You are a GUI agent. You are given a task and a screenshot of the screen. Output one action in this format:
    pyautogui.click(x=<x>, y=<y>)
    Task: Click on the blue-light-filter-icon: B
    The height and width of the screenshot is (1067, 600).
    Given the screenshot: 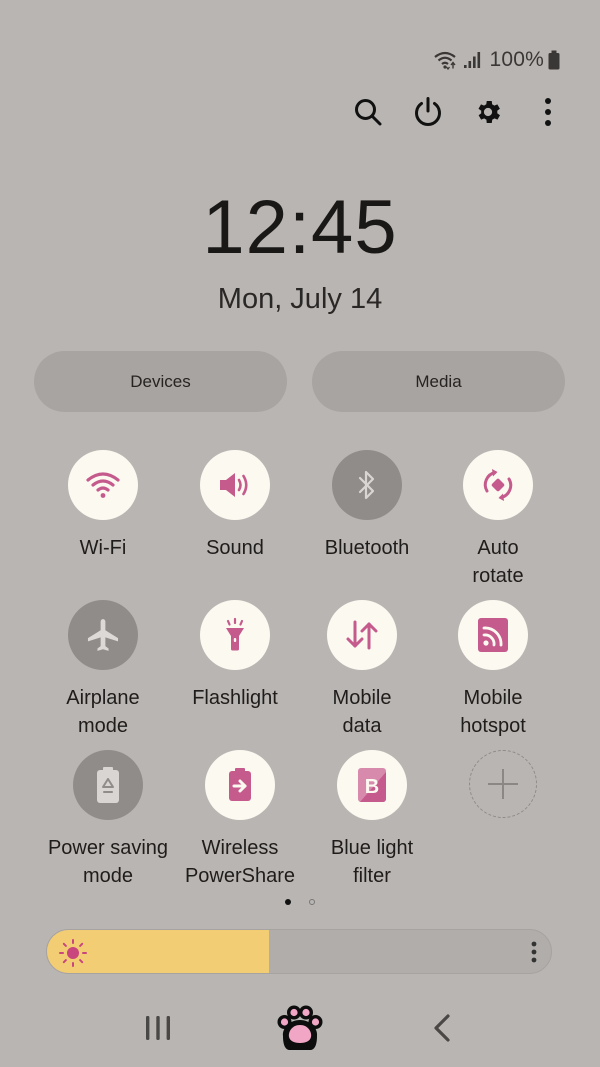 What is the action you would take?
    pyautogui.click(x=372, y=785)
    